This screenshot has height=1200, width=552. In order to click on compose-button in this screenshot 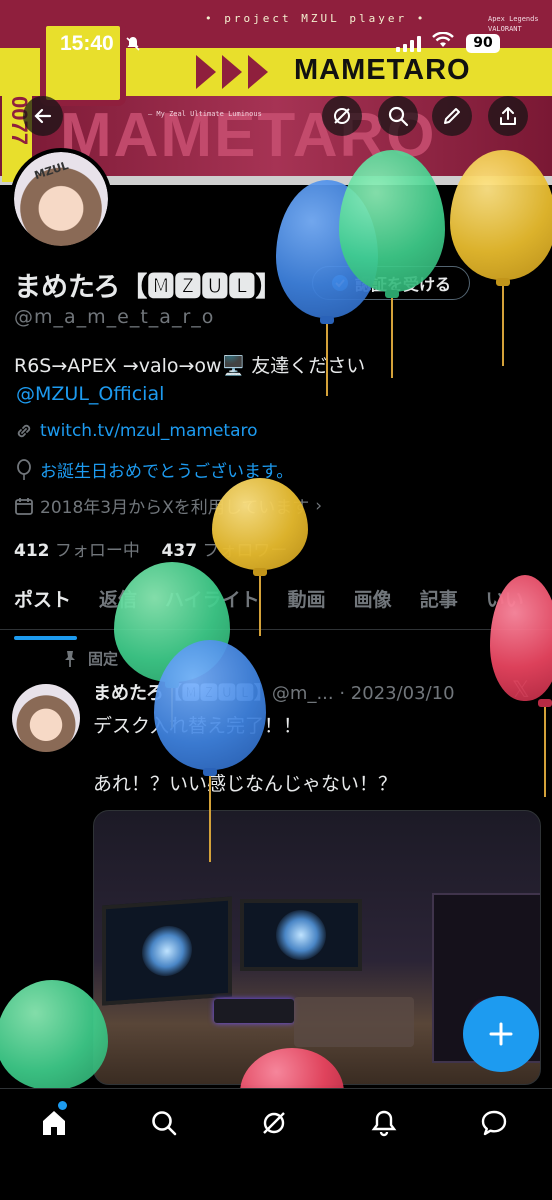, I will do `click(501, 1034)`.